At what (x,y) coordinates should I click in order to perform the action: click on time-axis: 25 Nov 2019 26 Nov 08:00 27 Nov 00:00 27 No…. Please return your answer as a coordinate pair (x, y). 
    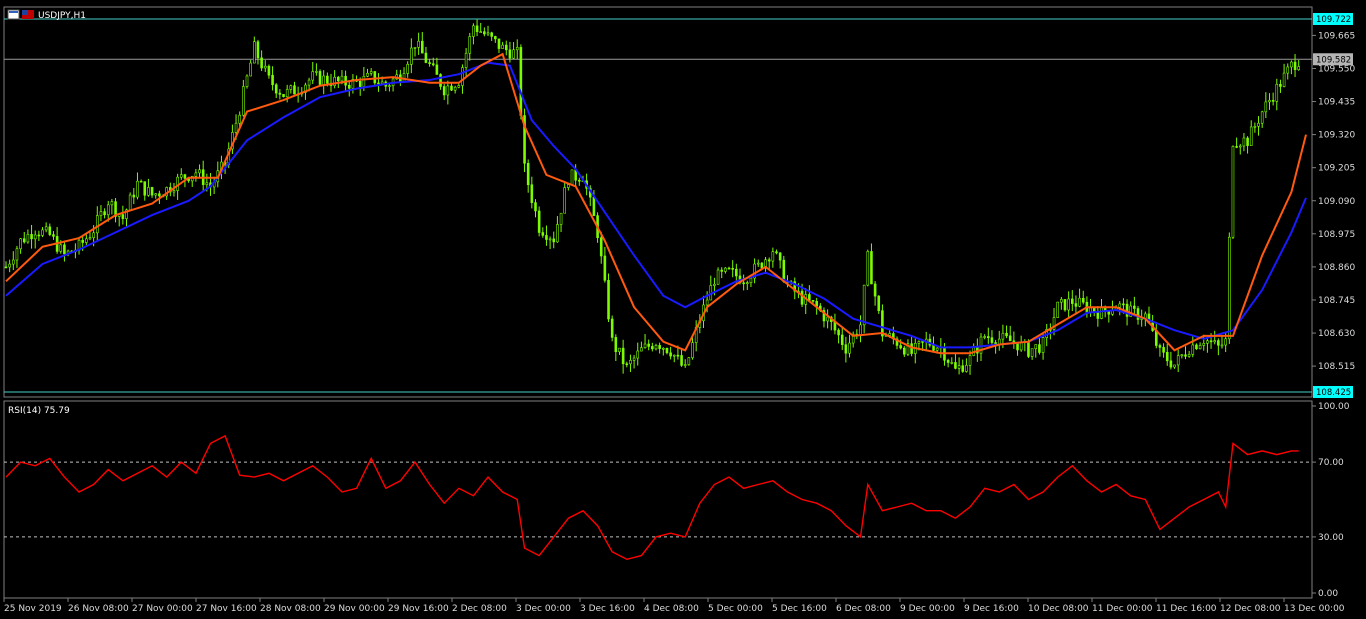
    Looking at the image, I should click on (674, 606).